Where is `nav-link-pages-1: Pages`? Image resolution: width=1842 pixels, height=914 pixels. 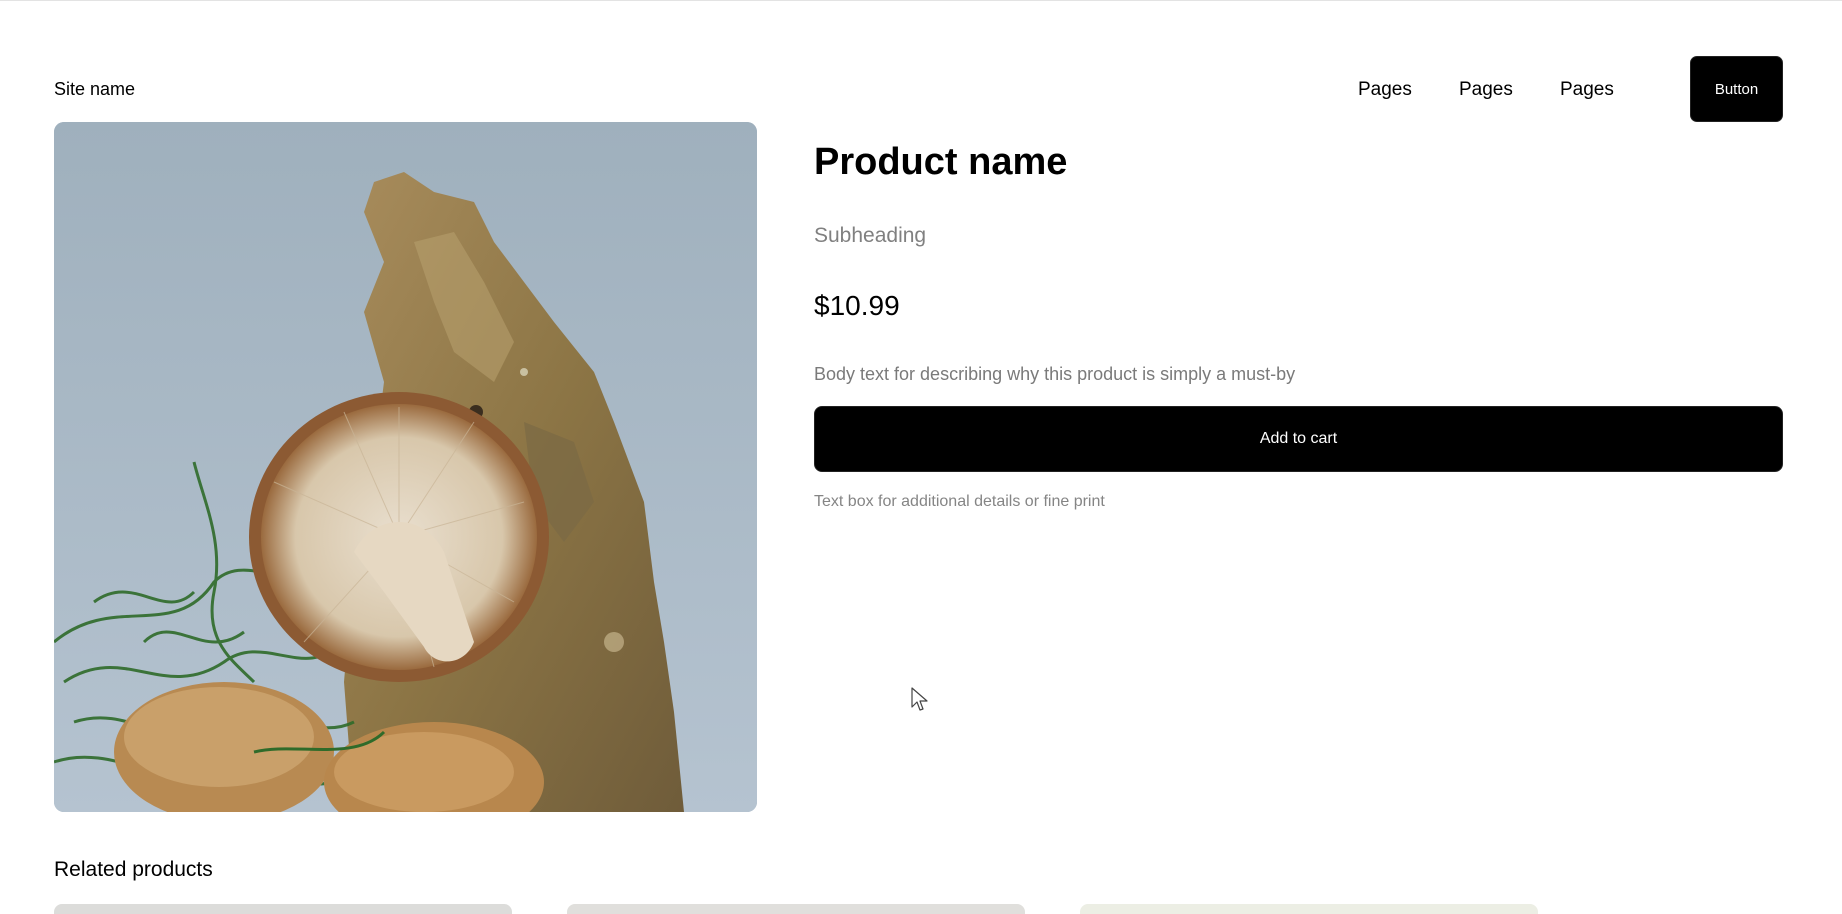 nav-link-pages-1: Pages is located at coordinates (1398, 90).